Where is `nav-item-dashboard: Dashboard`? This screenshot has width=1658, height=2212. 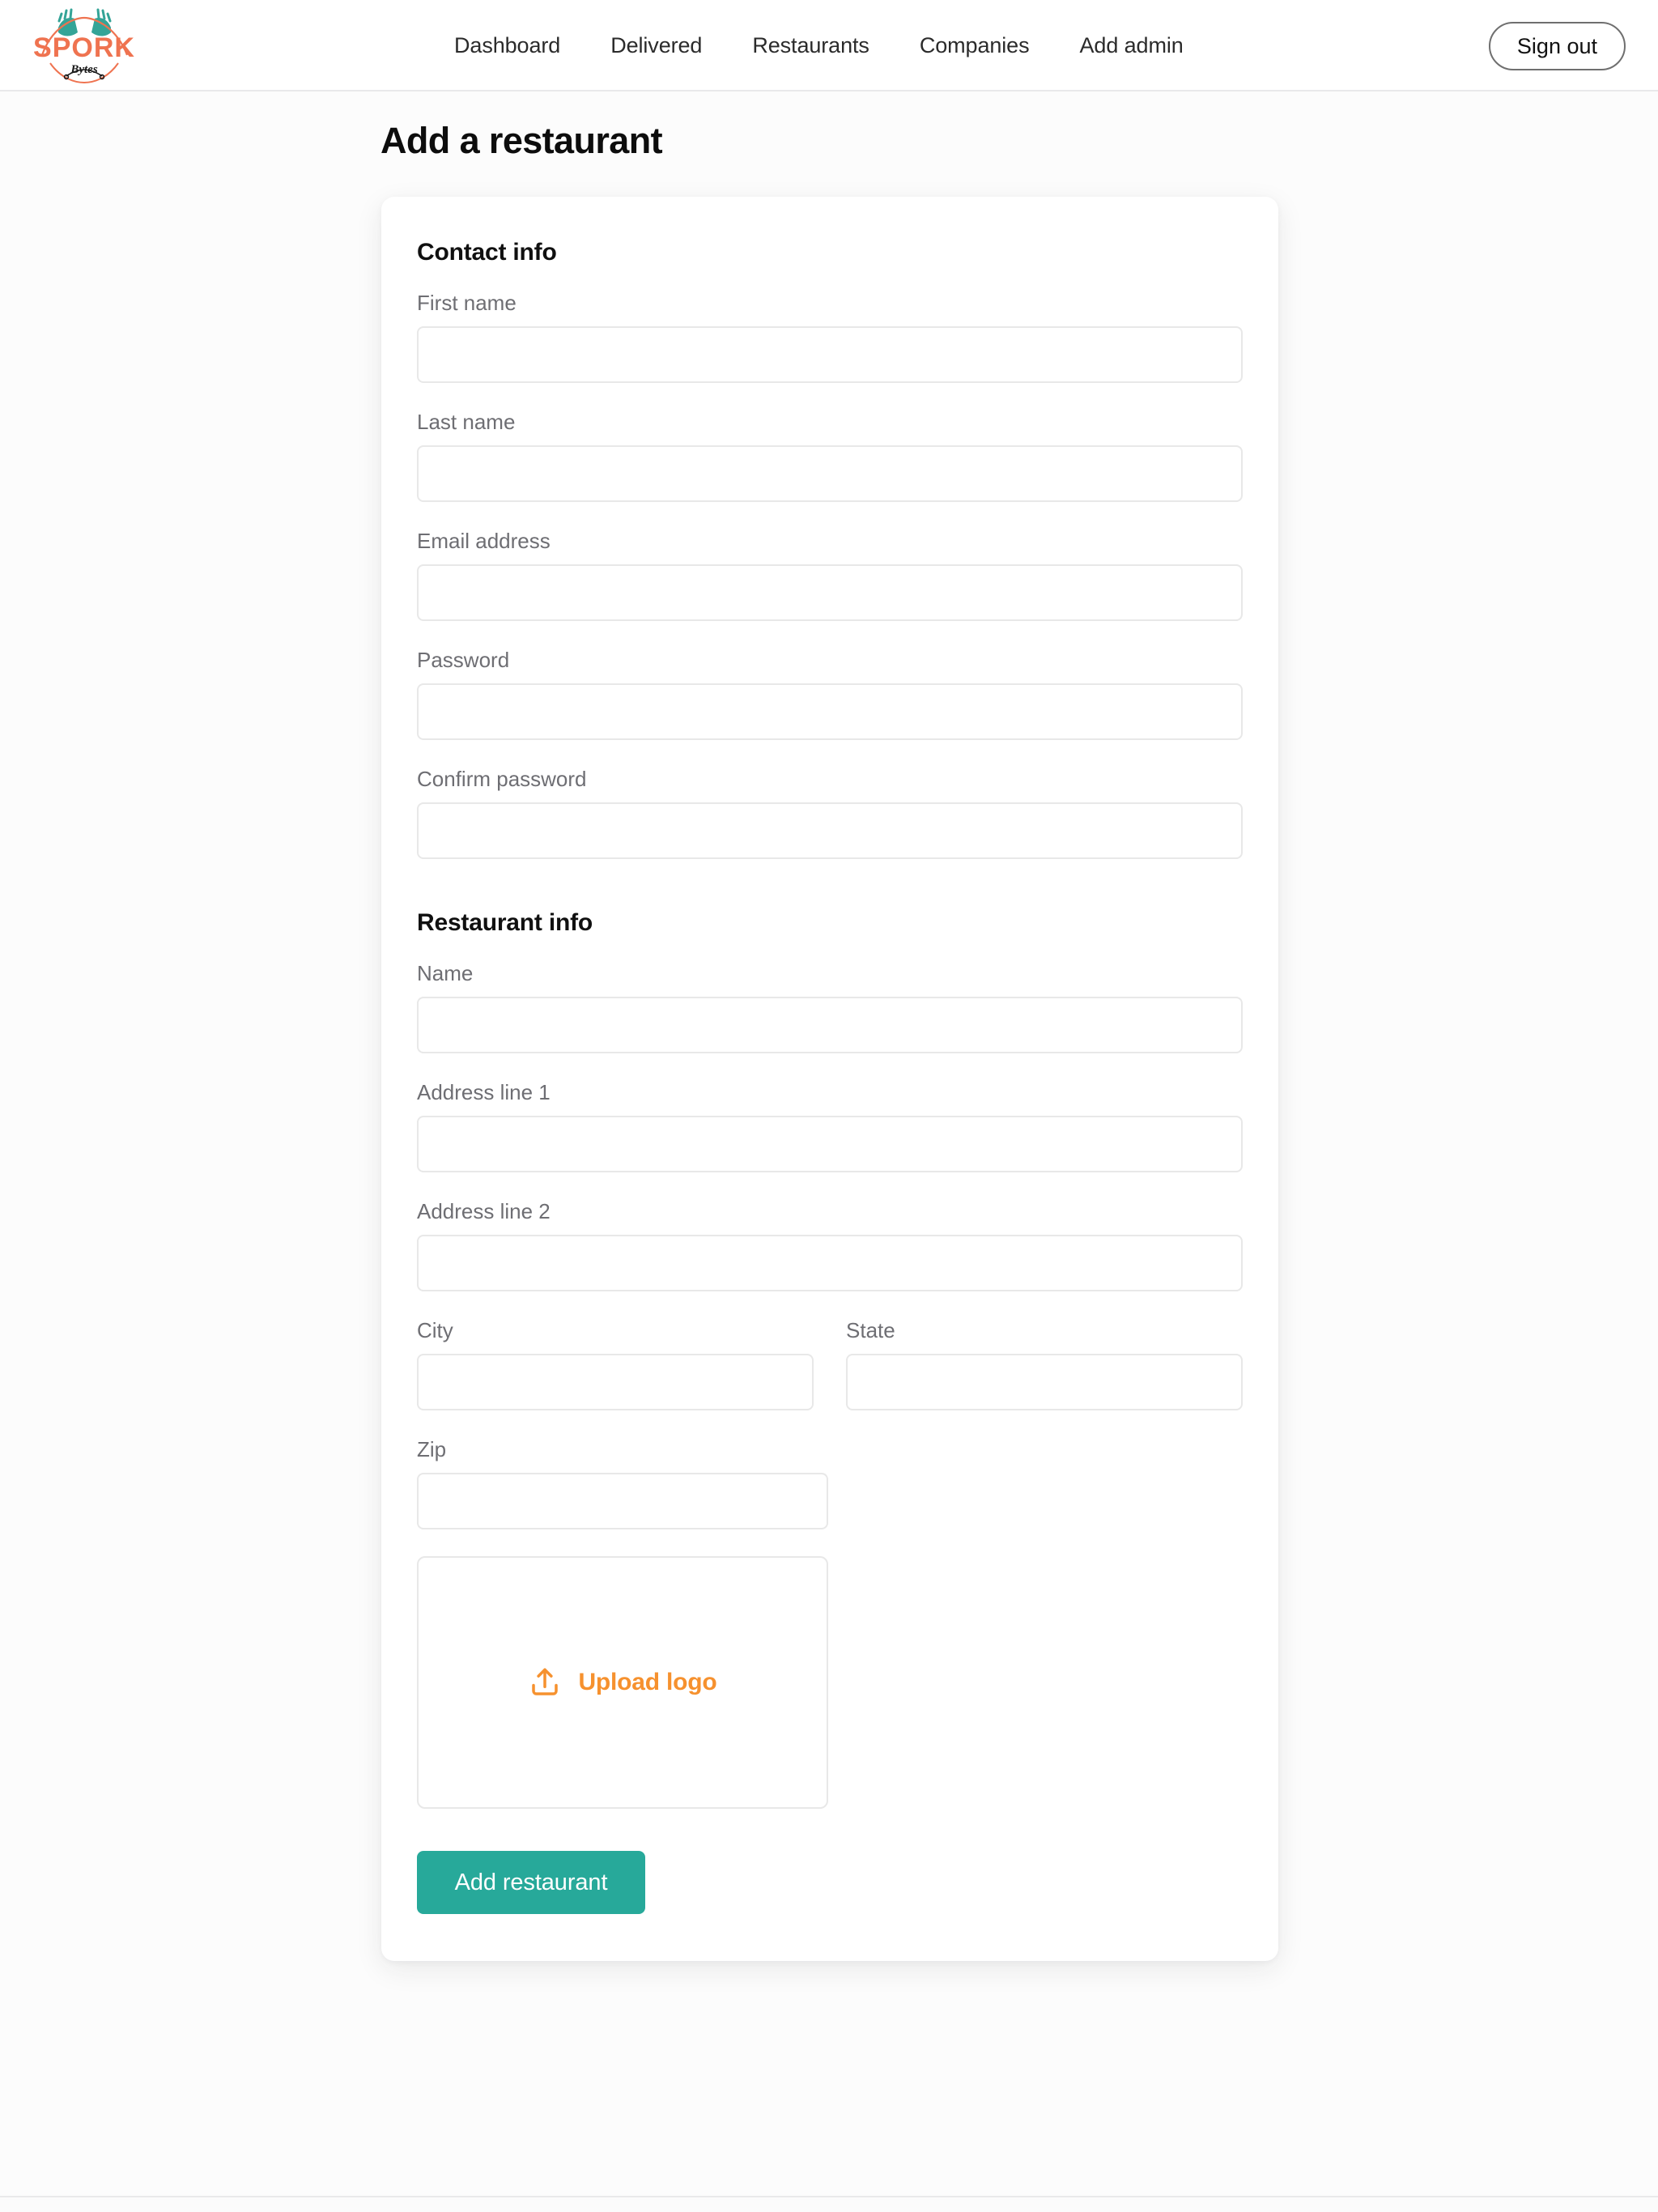 nav-item-dashboard: Dashboard is located at coordinates (507, 46).